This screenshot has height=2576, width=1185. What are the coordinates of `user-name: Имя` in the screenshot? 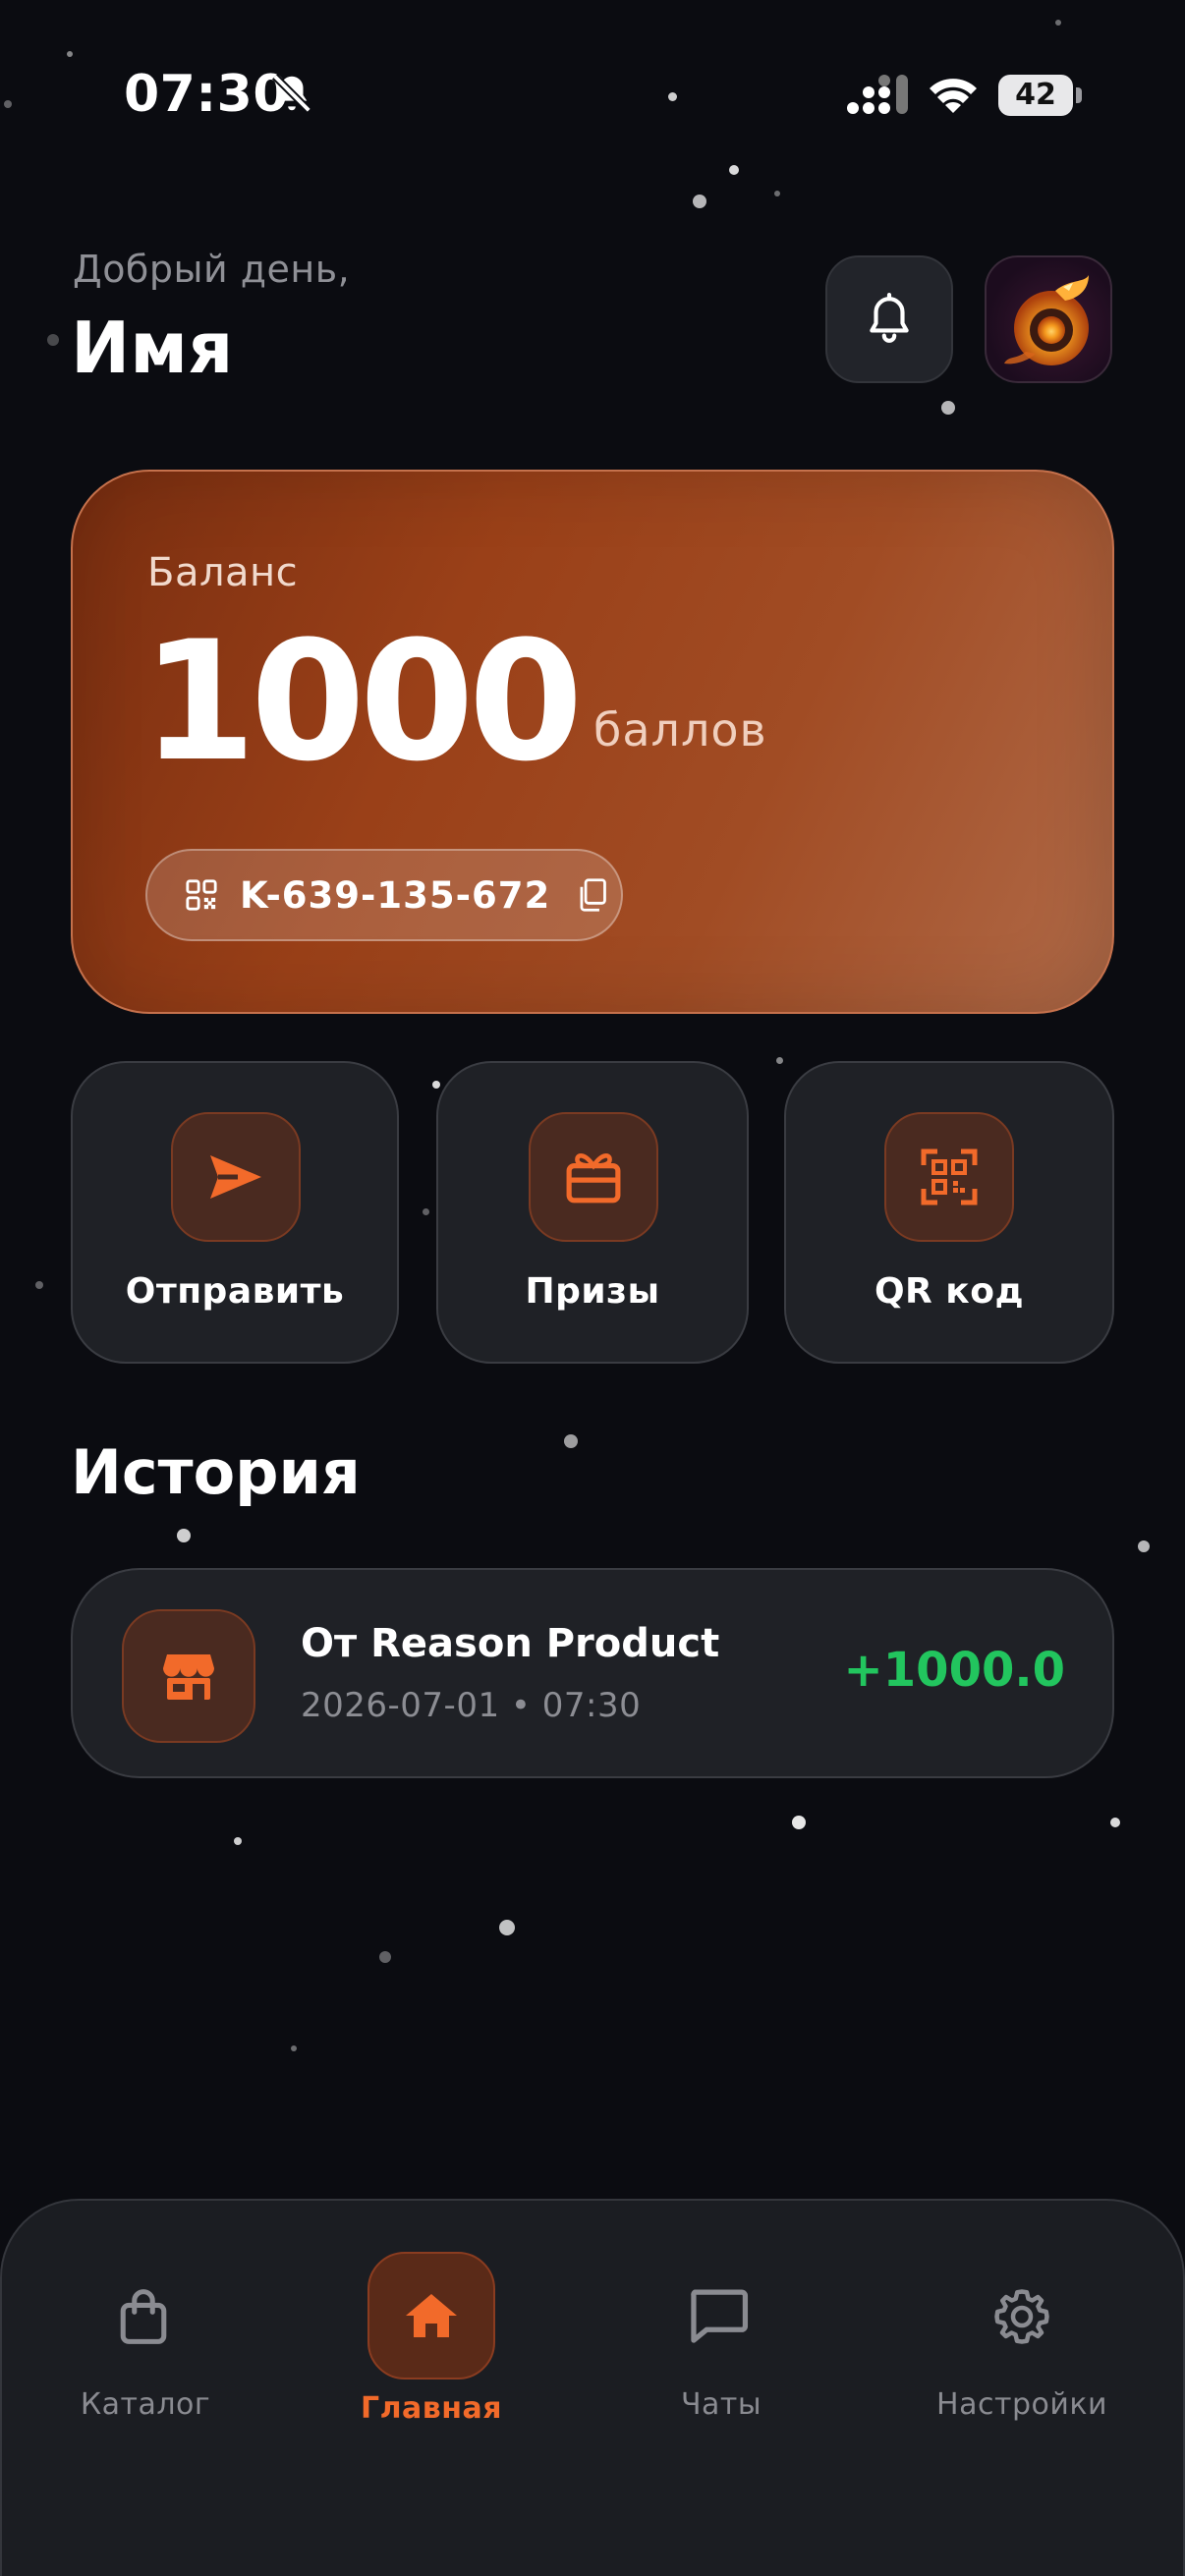 It's located at (152, 348).